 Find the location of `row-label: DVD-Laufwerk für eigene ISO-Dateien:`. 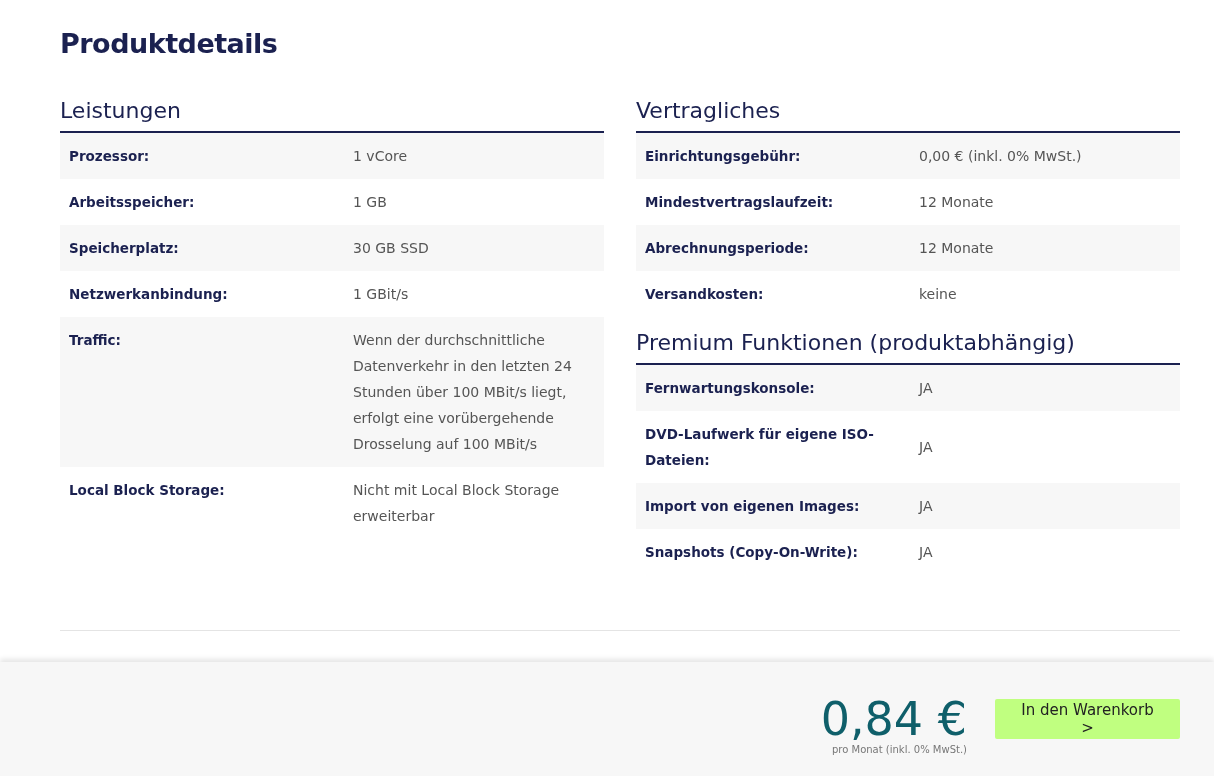

row-label: DVD-Laufwerk für eigene ISO-Dateien: is located at coordinates (760, 447).